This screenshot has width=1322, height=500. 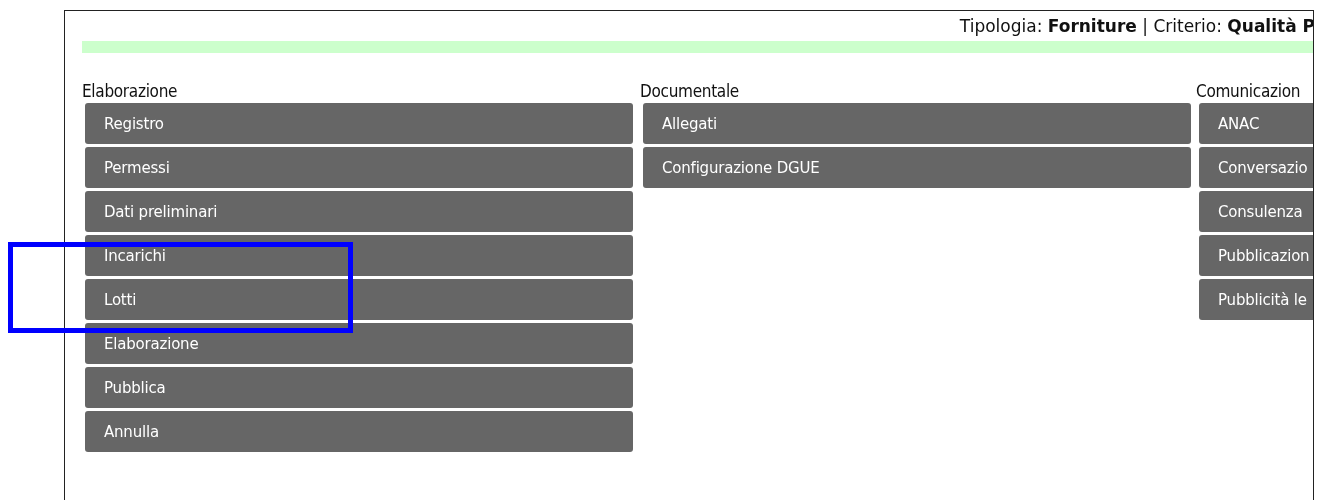 What do you see at coordinates (1256, 299) in the screenshot?
I see `menu-button: Pubblicità le` at bounding box center [1256, 299].